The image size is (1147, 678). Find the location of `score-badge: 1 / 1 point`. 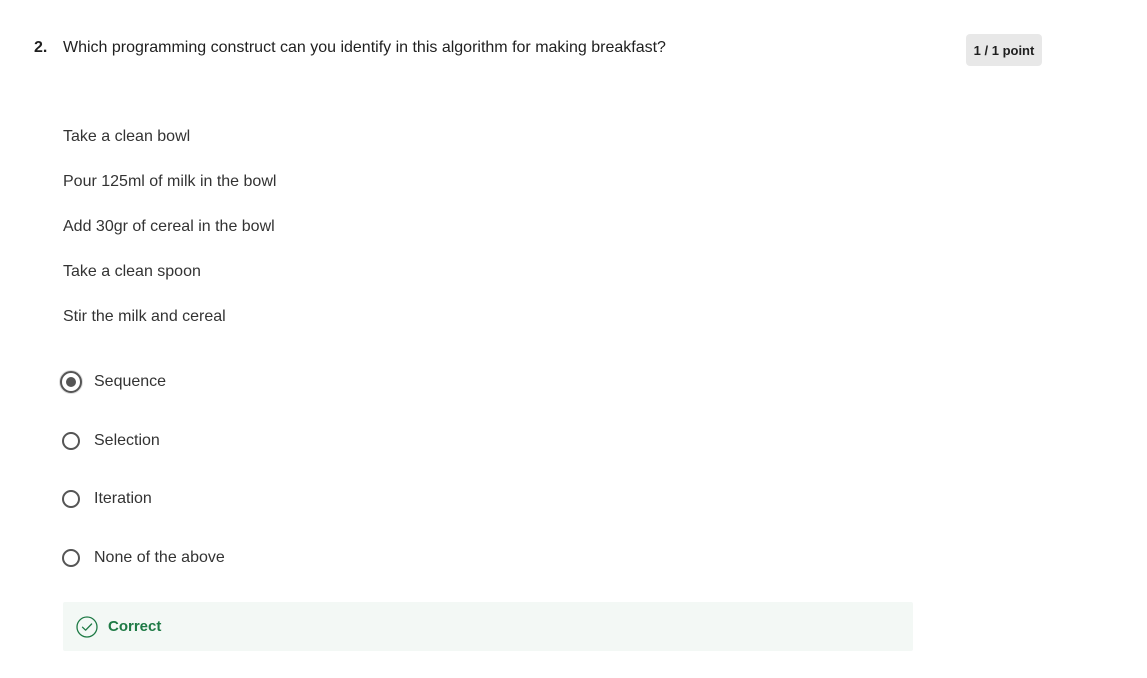

score-badge: 1 / 1 point is located at coordinates (1004, 50).